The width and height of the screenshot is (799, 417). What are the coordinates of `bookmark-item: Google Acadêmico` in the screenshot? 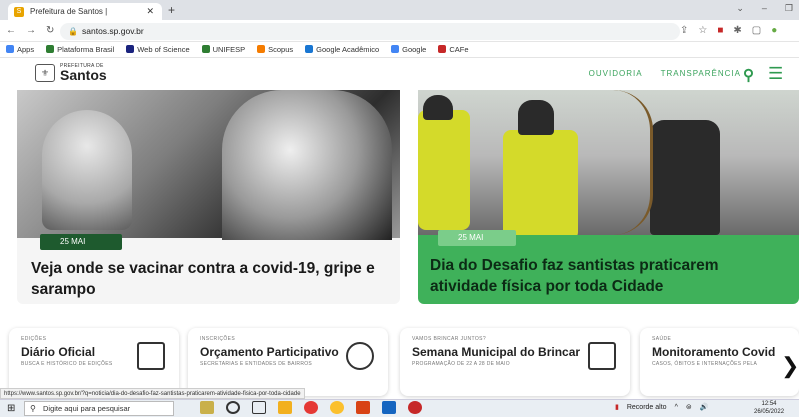 It's located at (342, 49).